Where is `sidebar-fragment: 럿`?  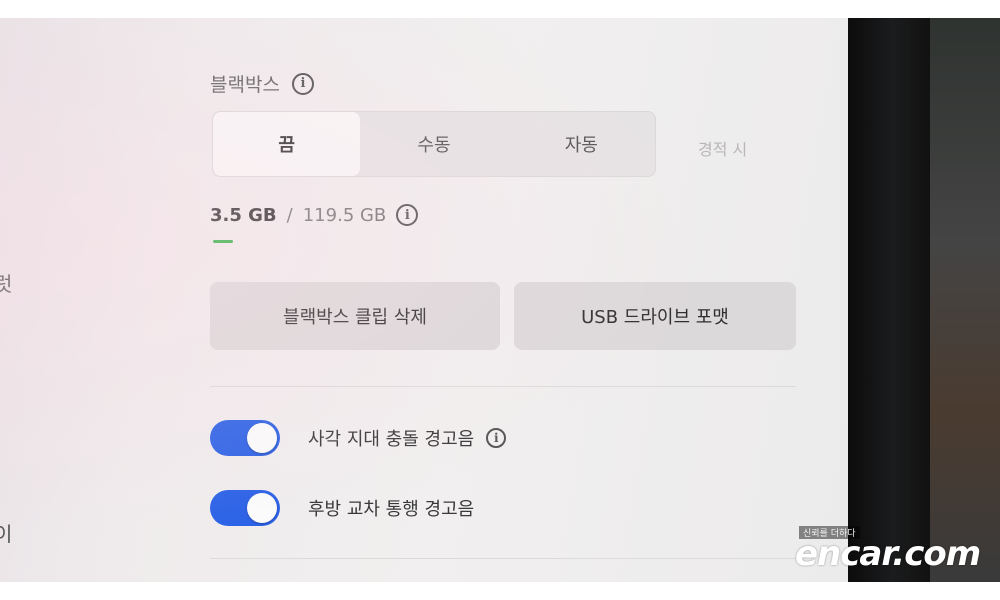
sidebar-fragment: 럿 is located at coordinates (6, 282).